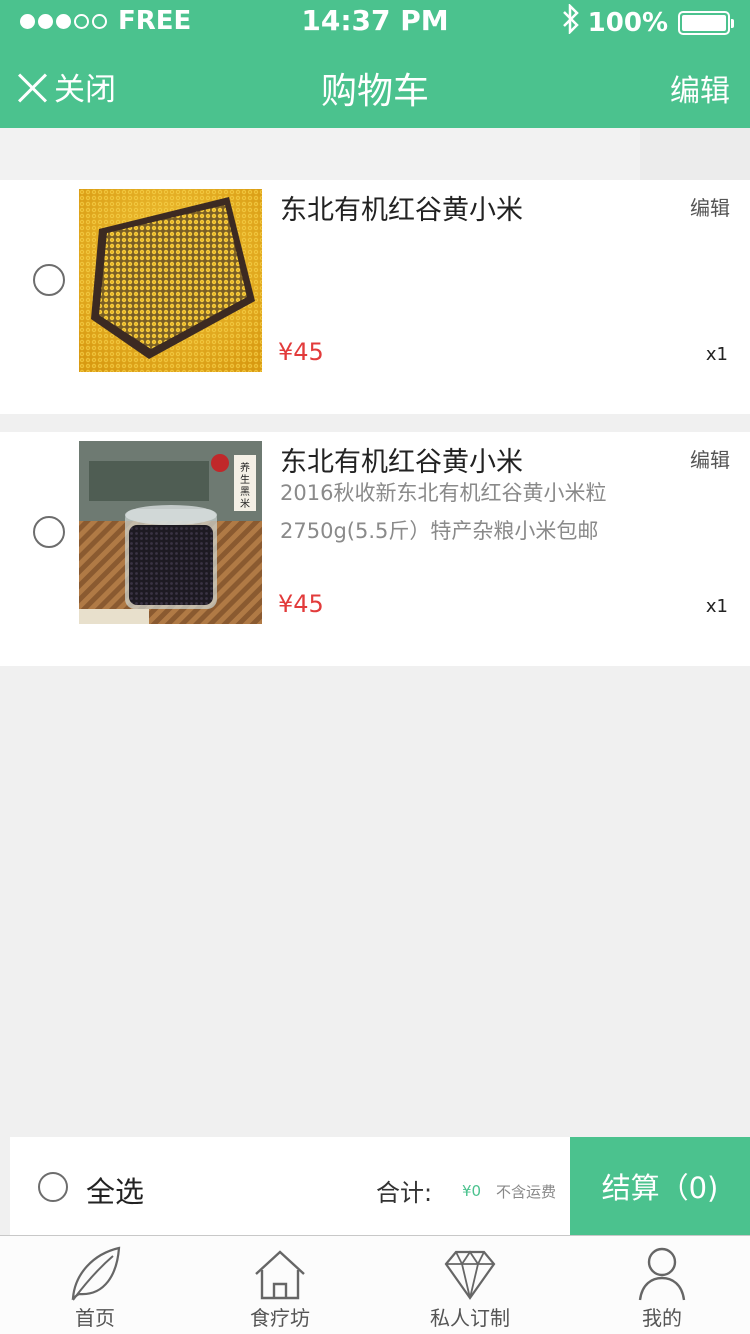  What do you see at coordinates (443, 512) in the screenshot?
I see `item-description: 2016秋收新东北有机红谷黄小米粒 2750g(5.5斤）特产杂粮小米包邮` at bounding box center [443, 512].